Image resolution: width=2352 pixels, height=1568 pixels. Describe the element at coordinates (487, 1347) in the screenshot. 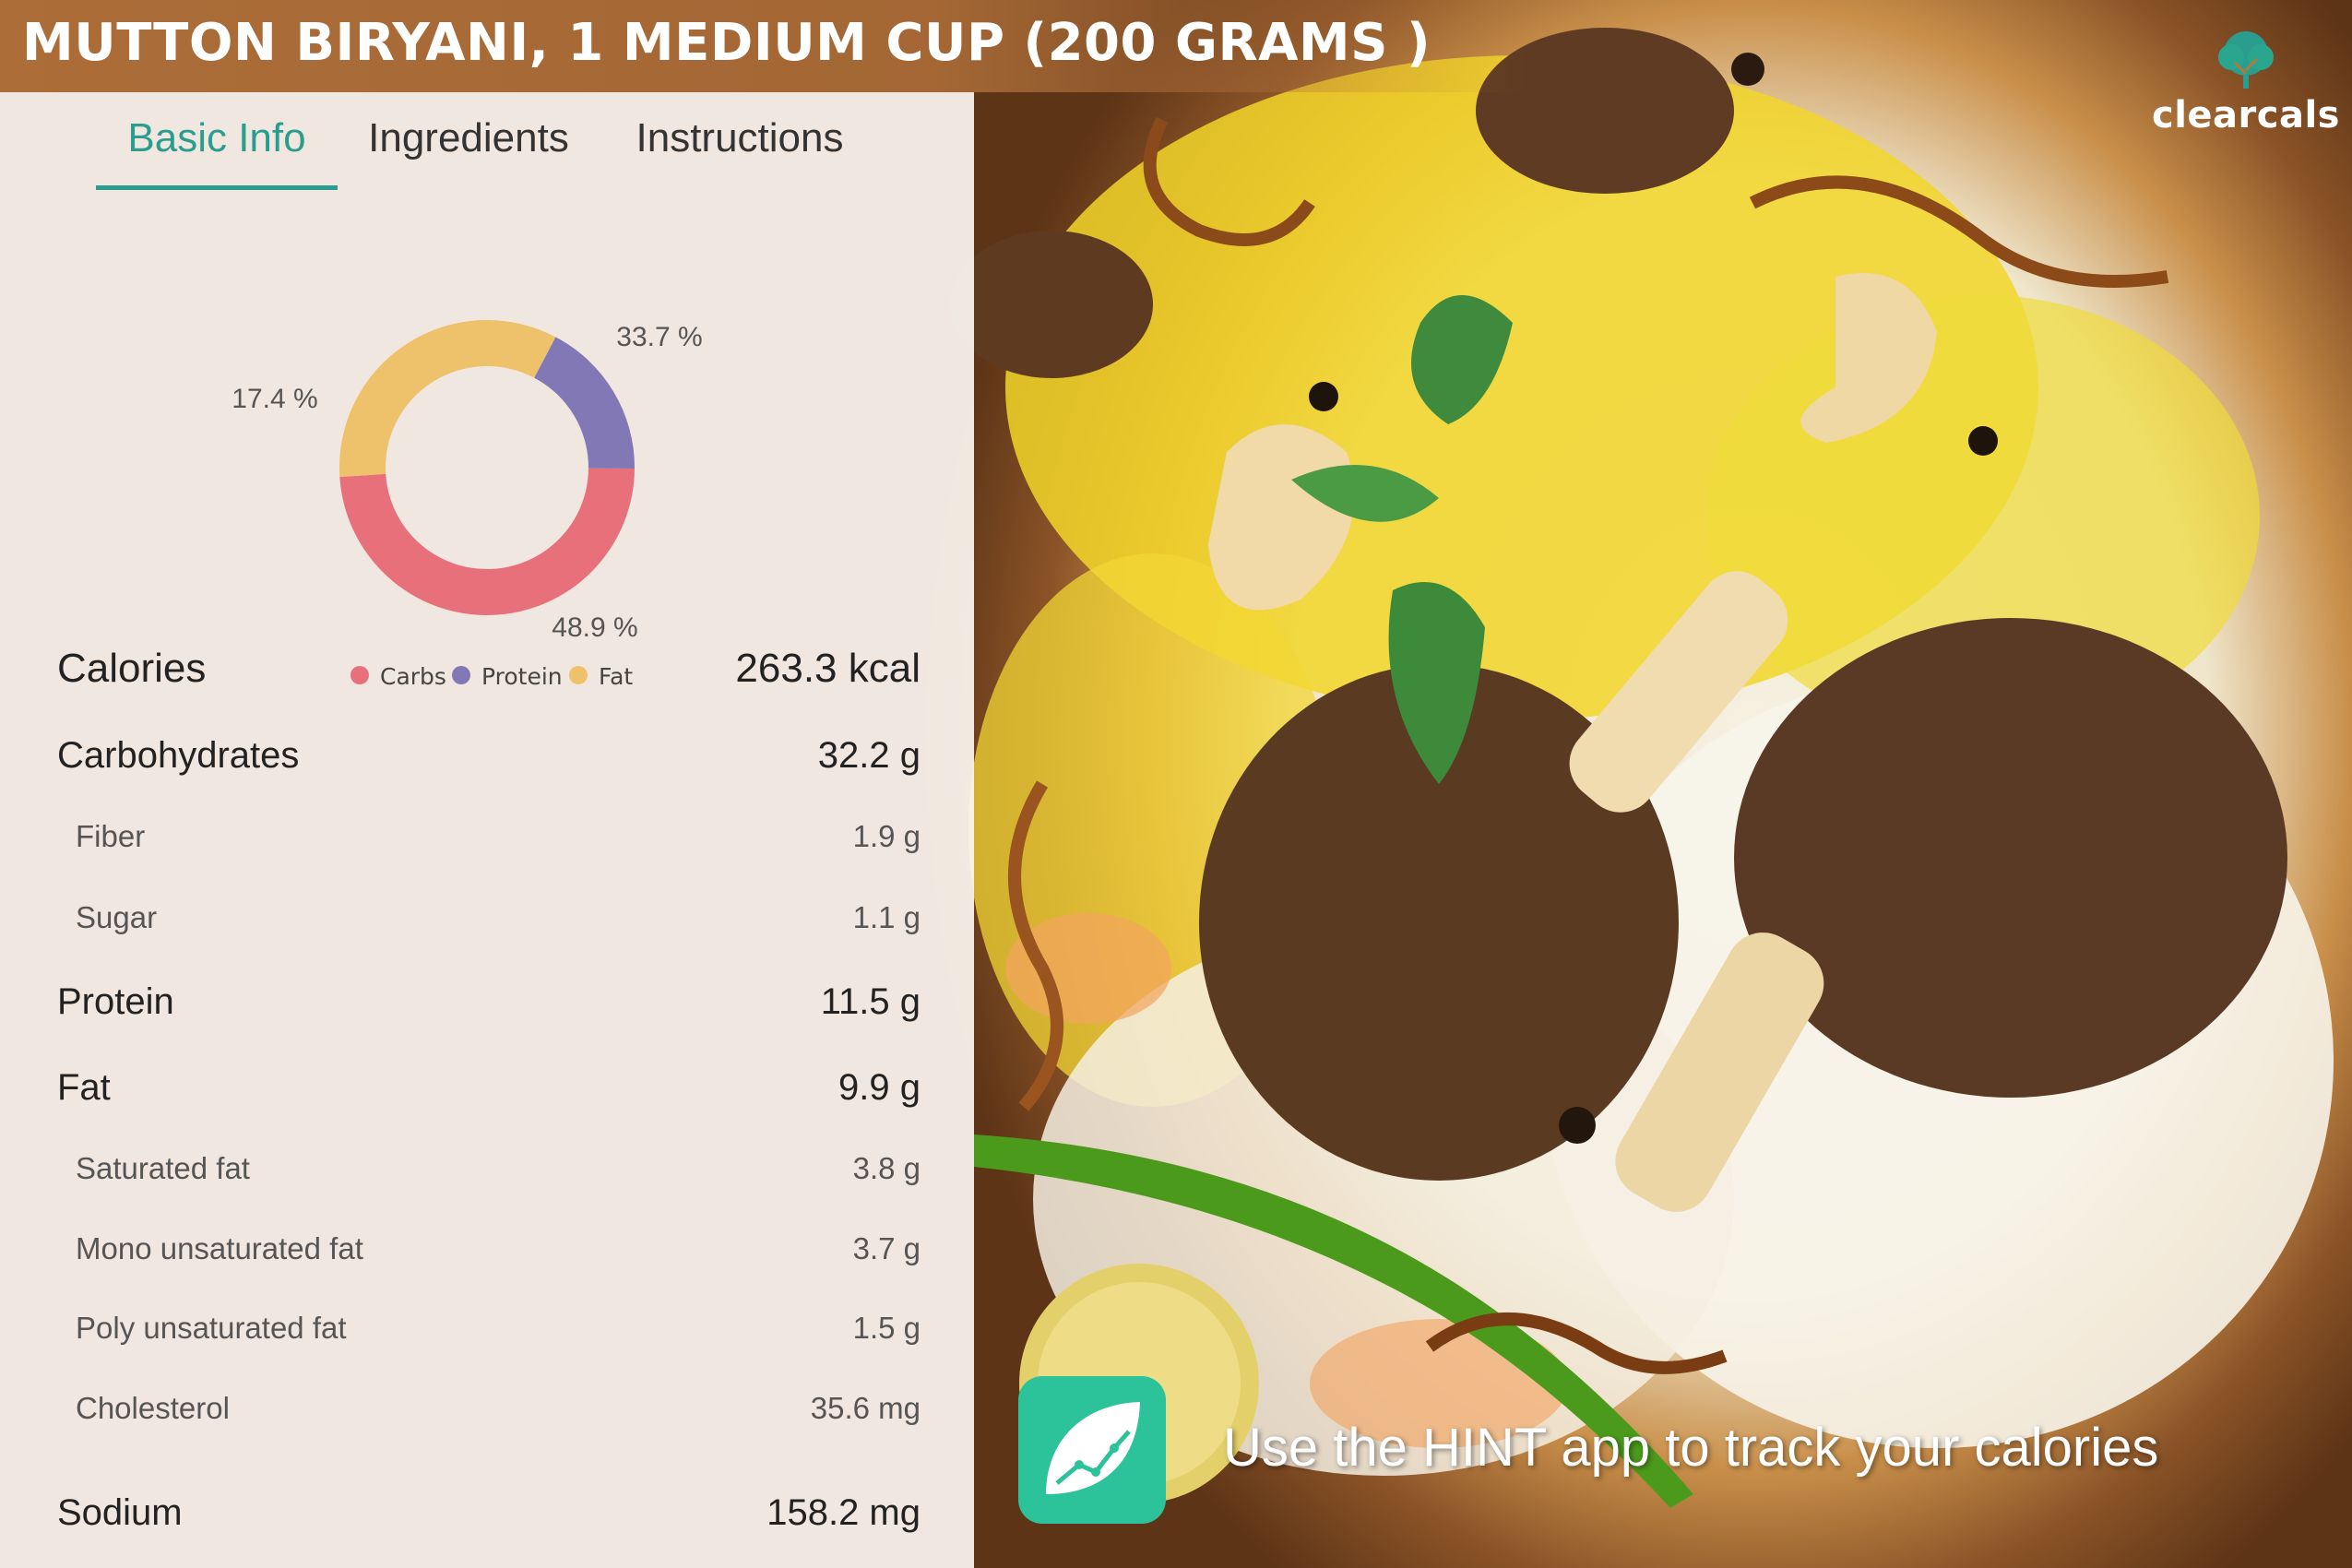

I see `nutrition-row: Poly unsaturated fat 1.5 g` at that location.